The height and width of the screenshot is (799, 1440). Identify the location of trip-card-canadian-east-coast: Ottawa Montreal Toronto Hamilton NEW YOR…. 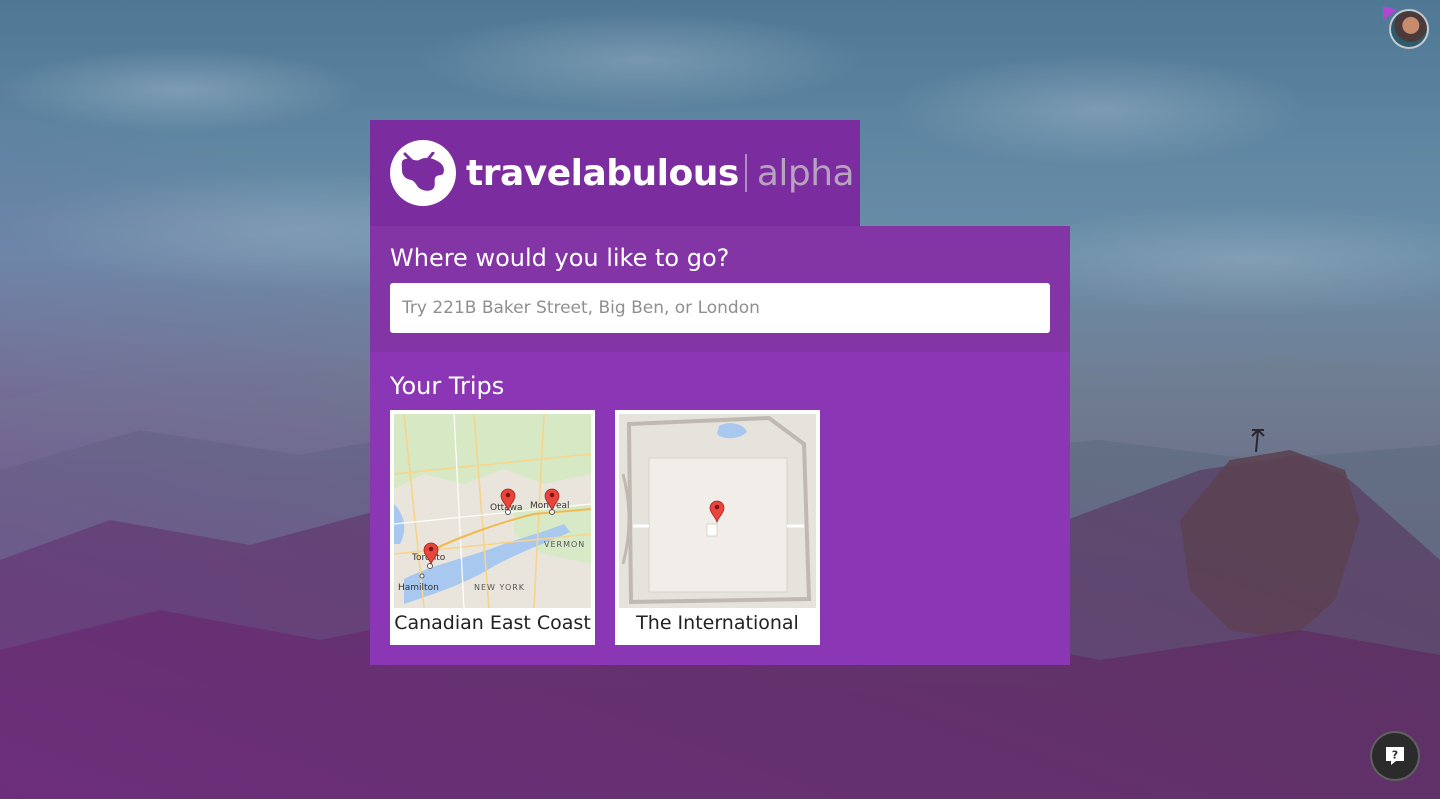
(492, 527).